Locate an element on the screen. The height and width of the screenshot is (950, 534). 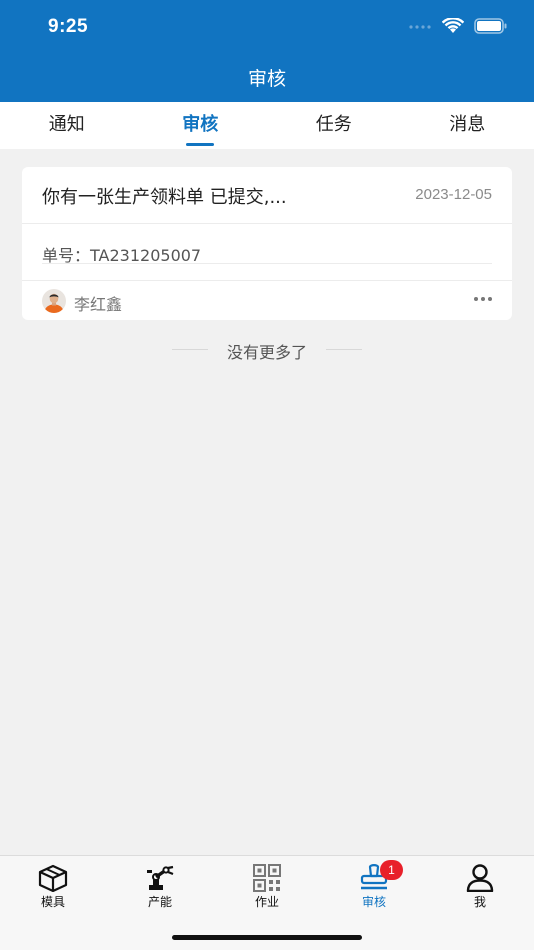
box-icon is located at coordinates (53, 878).